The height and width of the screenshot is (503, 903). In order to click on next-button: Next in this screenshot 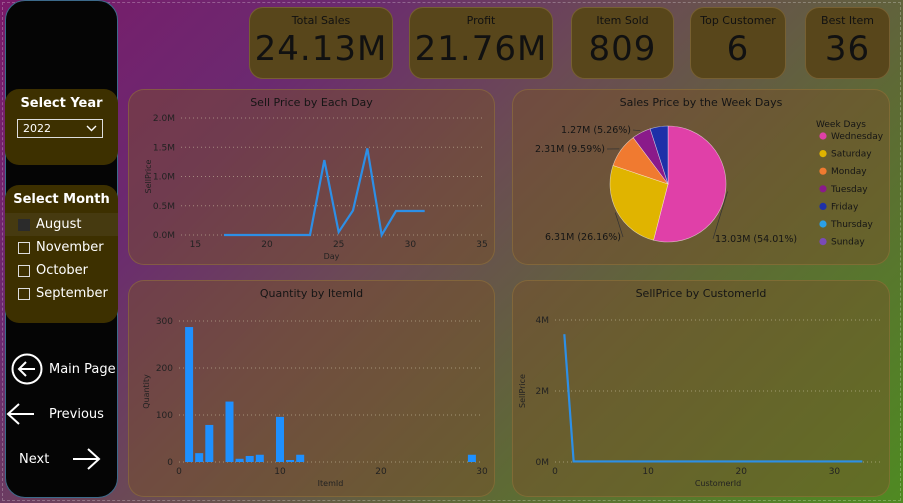, I will do `click(60, 459)`.